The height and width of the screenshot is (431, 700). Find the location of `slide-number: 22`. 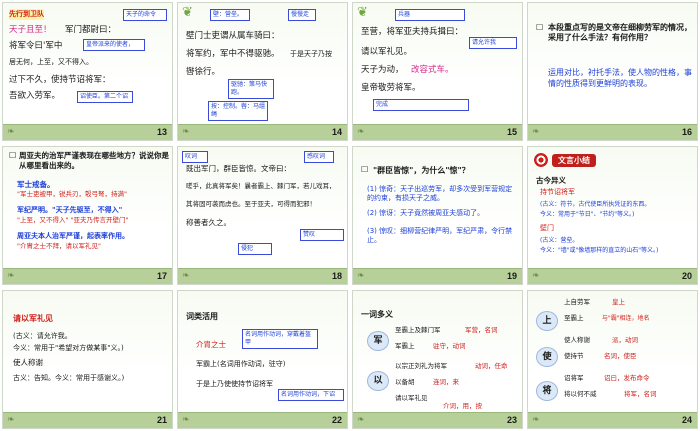

slide-number: 22 is located at coordinates (336, 420).